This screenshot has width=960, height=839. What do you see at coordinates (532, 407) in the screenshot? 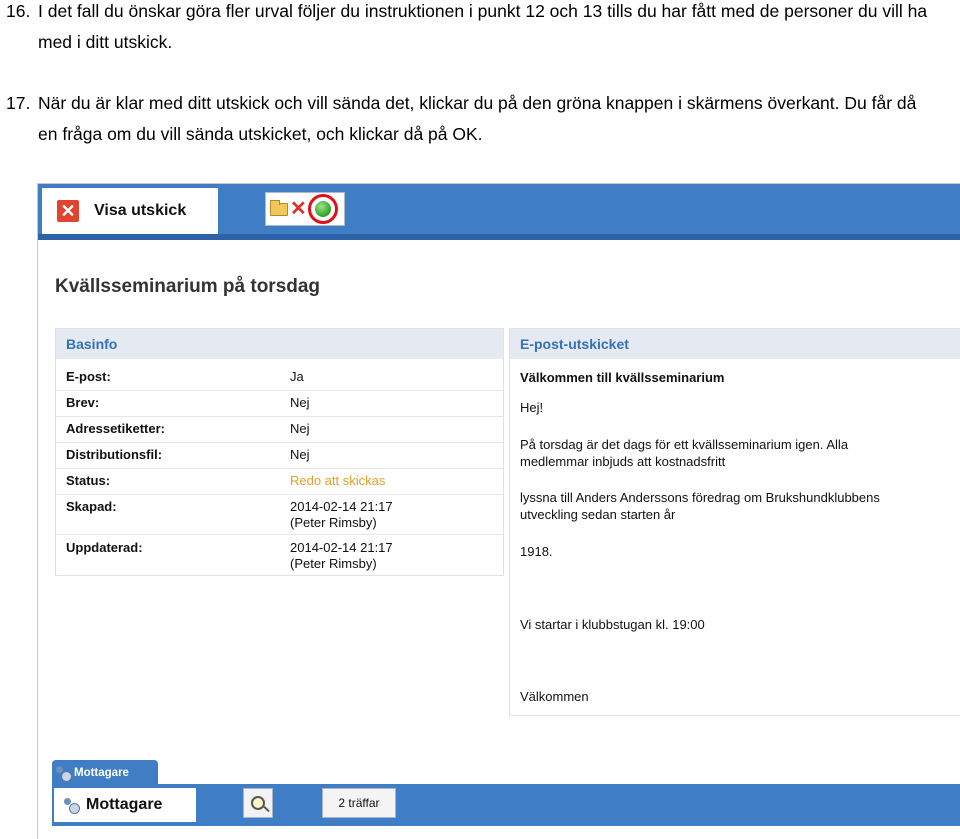
I see `mail-greeting: Hej!` at bounding box center [532, 407].